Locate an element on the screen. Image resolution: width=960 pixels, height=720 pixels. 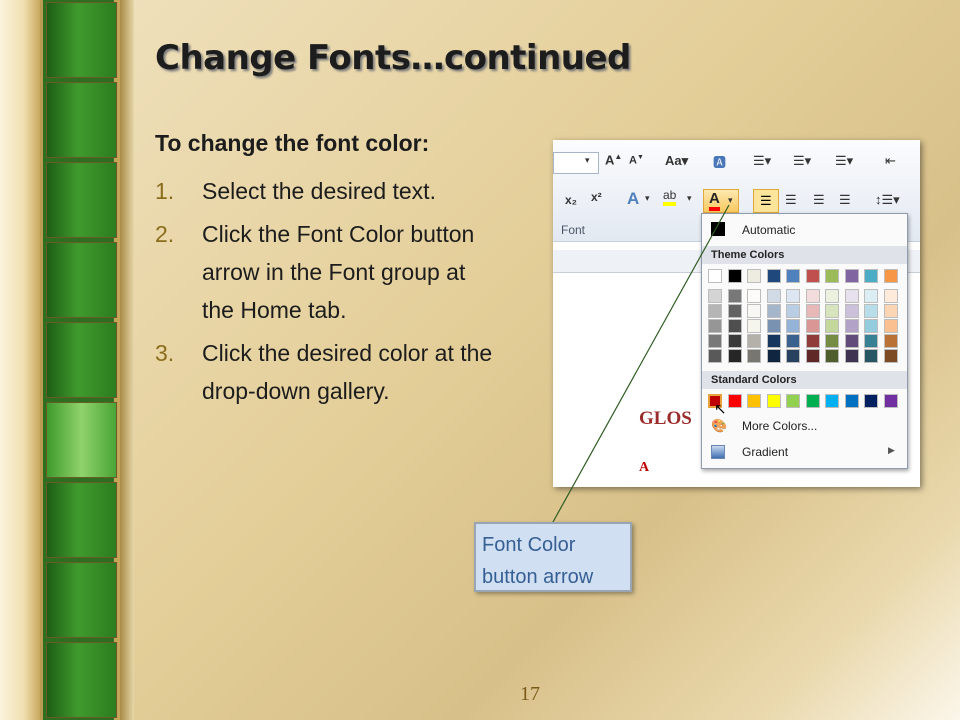
callout-leader-line is located at coordinates (641, 363).